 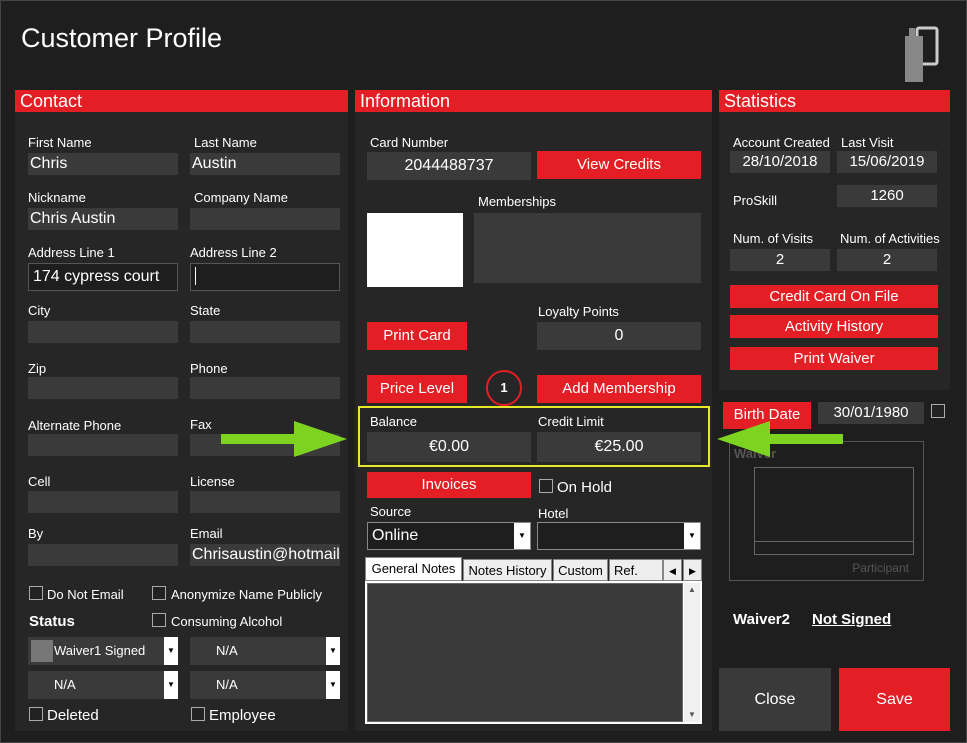 I want to click on address1-label: Address Line 1, so click(x=71, y=252).